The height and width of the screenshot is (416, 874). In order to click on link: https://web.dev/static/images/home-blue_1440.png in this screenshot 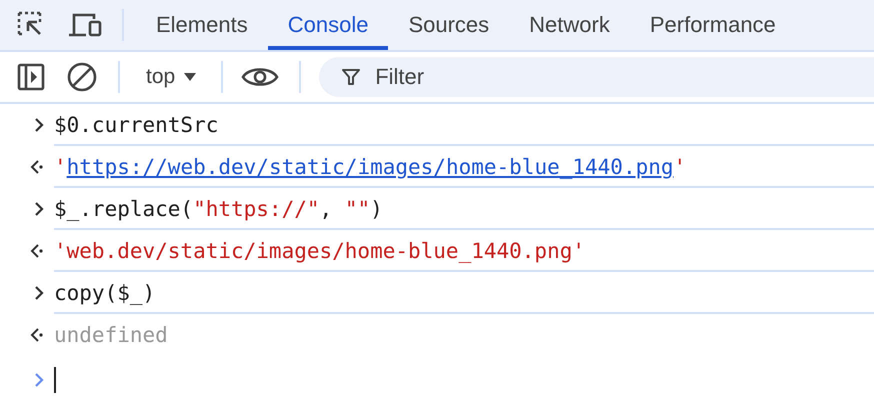, I will do `click(370, 167)`.